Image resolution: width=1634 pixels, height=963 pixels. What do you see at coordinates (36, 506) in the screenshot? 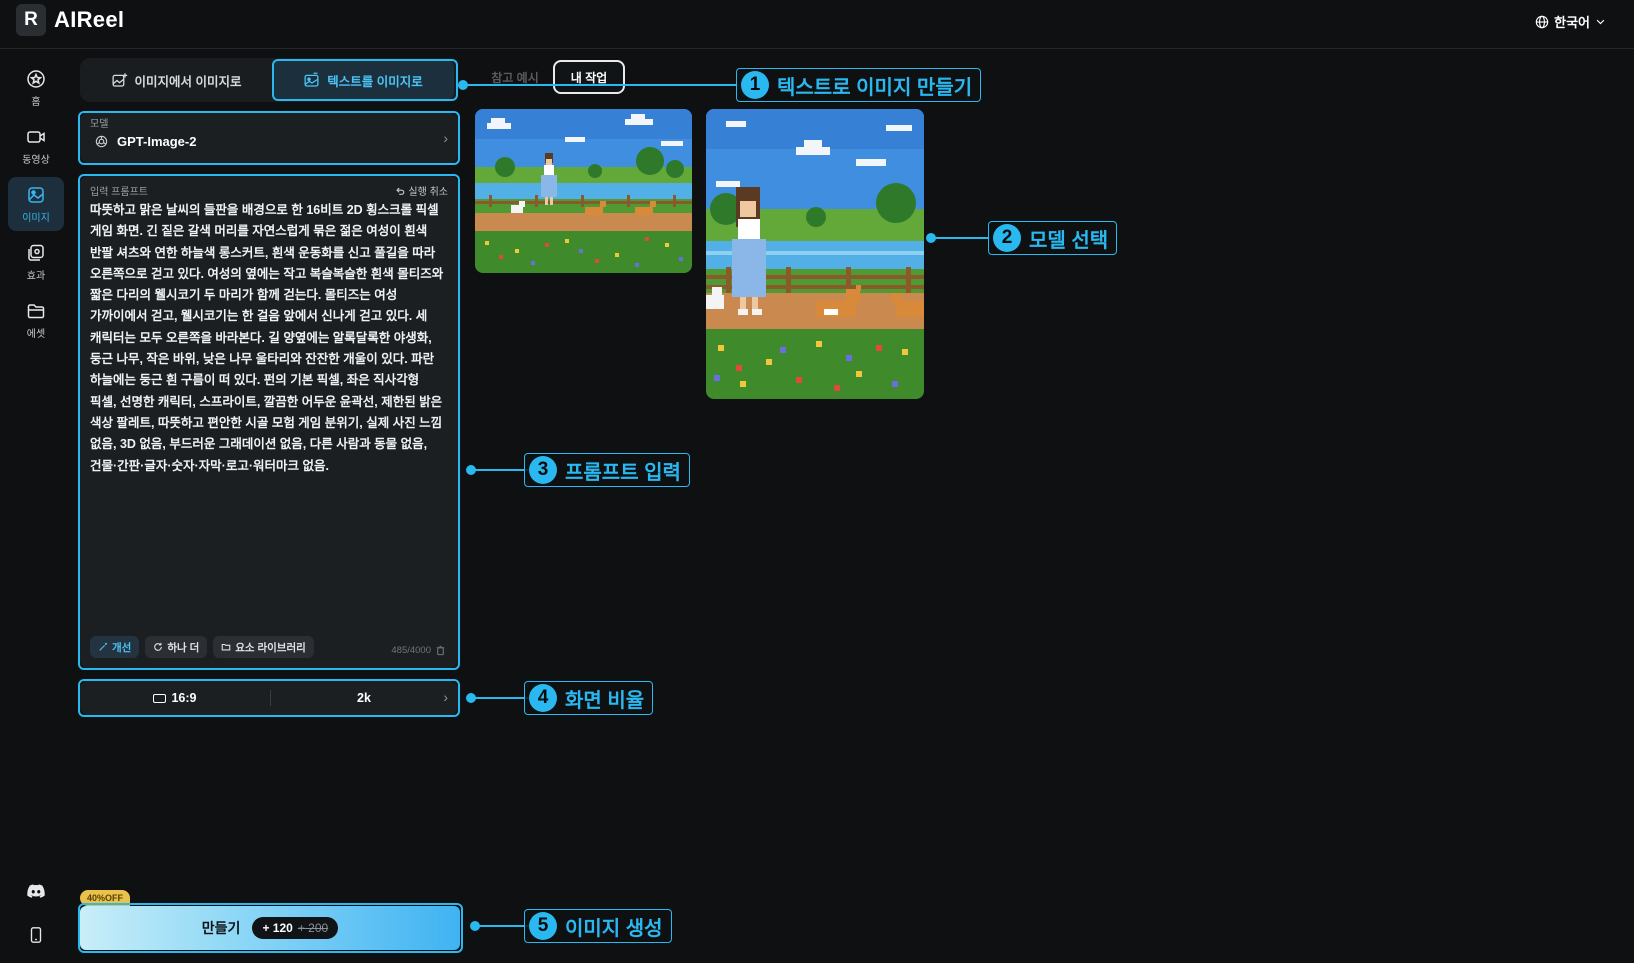
I see `sidebar: 홈 동영상 이미지 효과 에셋` at bounding box center [36, 506].